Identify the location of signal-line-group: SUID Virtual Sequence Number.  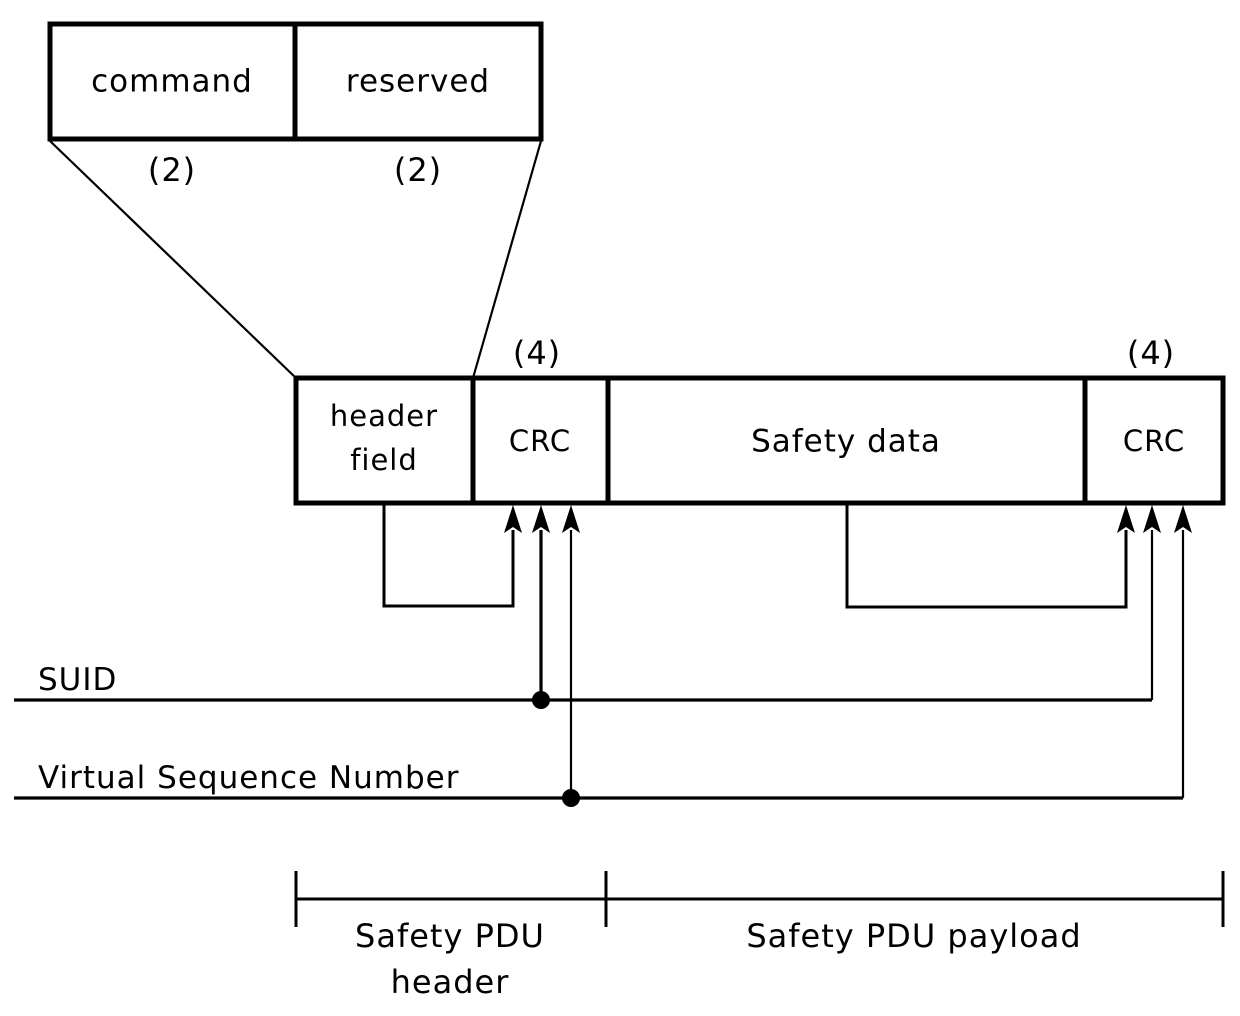
(598, 734).